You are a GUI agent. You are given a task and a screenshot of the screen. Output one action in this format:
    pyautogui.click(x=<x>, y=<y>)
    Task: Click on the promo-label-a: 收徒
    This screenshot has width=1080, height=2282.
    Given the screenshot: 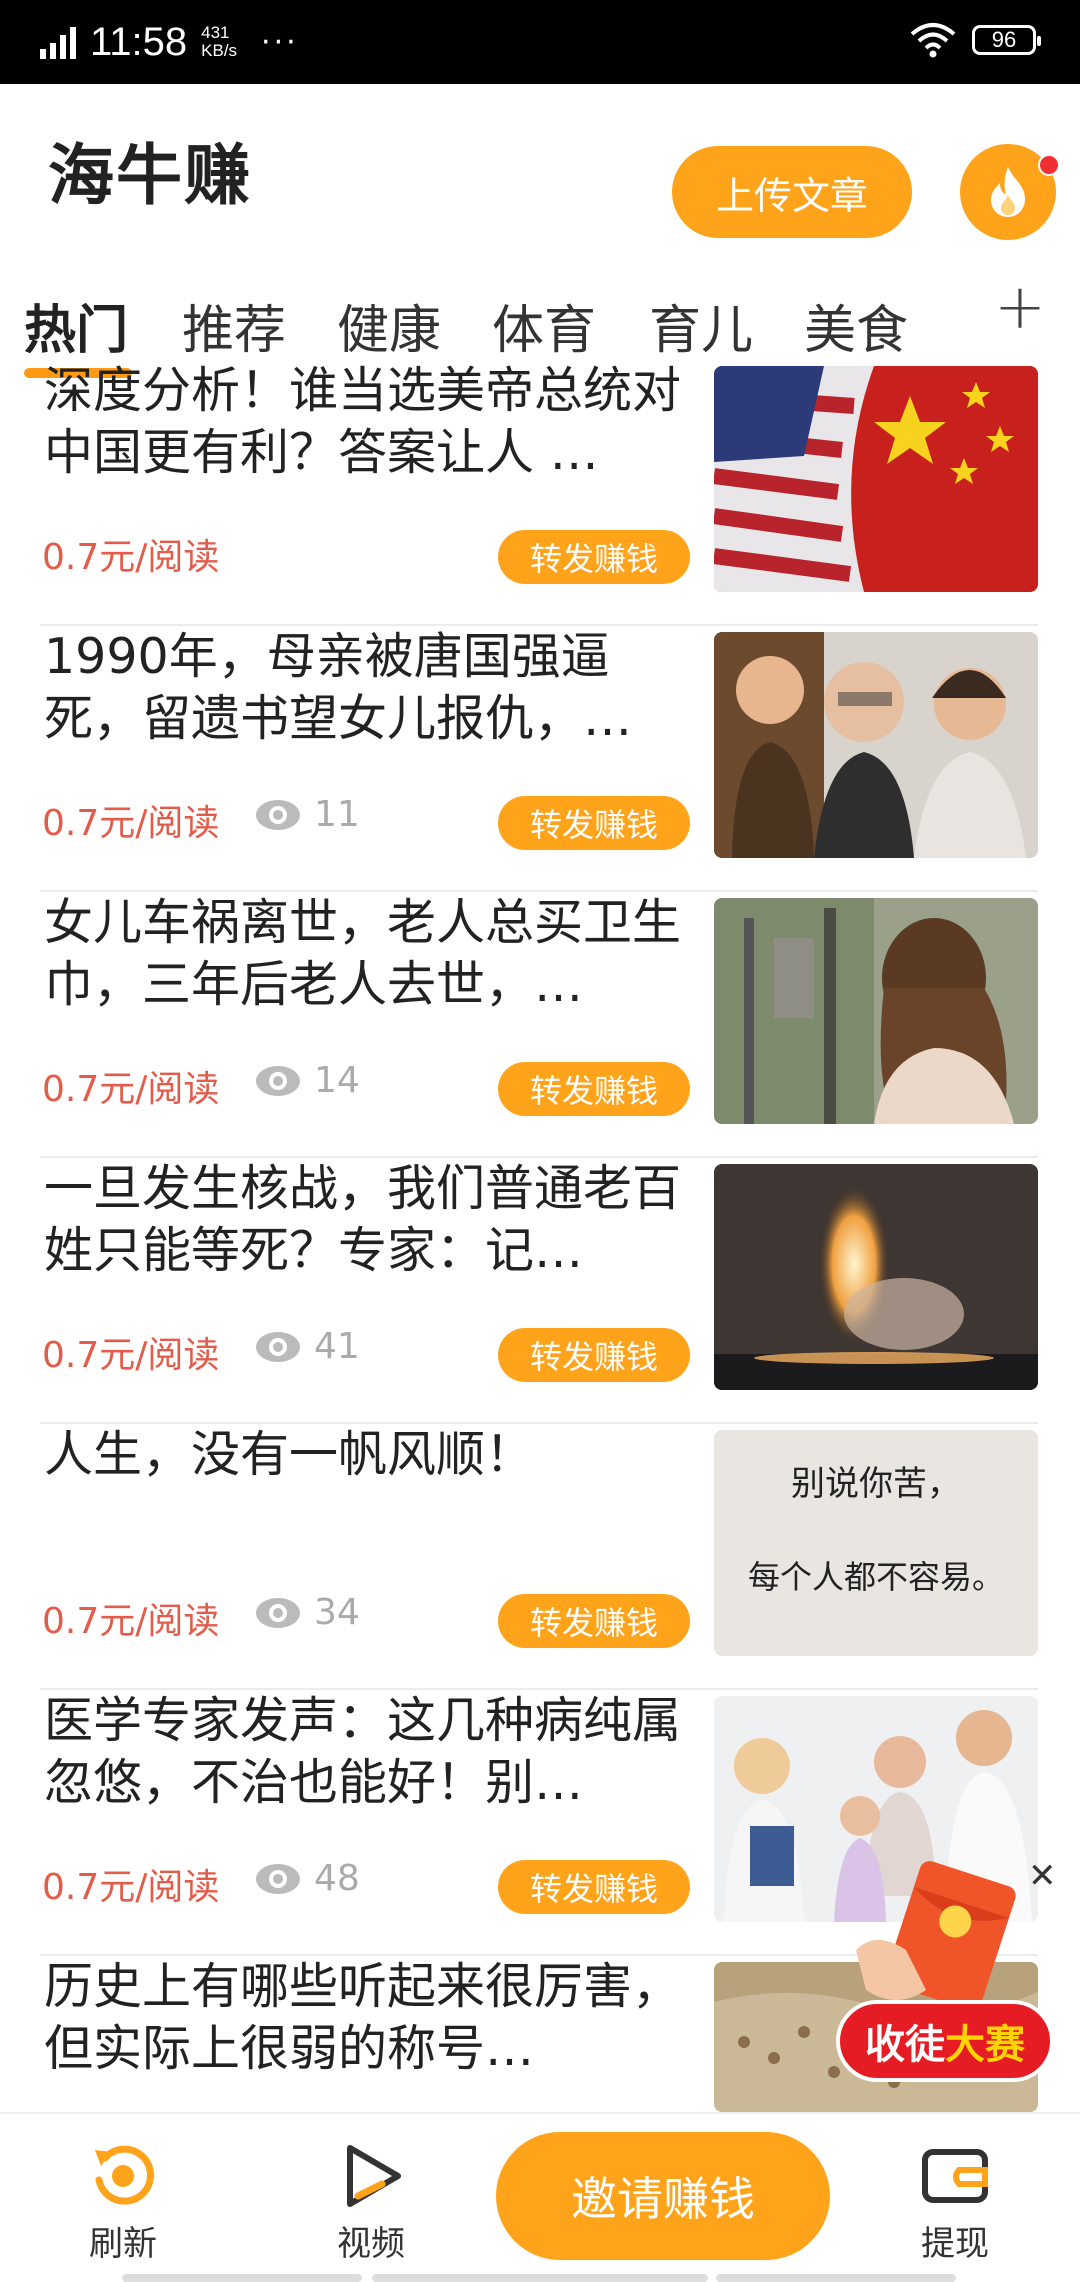 What is the action you would take?
    pyautogui.click(x=905, y=2045)
    